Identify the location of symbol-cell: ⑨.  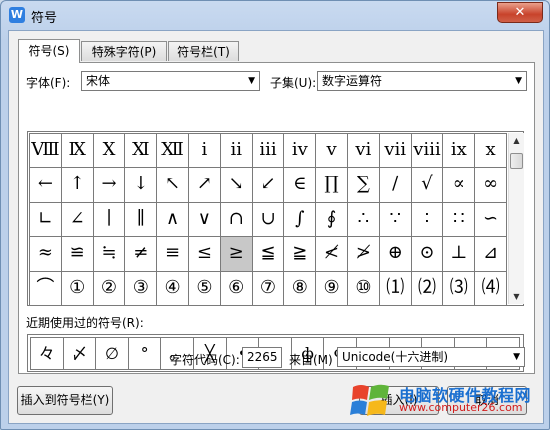
(331, 288).